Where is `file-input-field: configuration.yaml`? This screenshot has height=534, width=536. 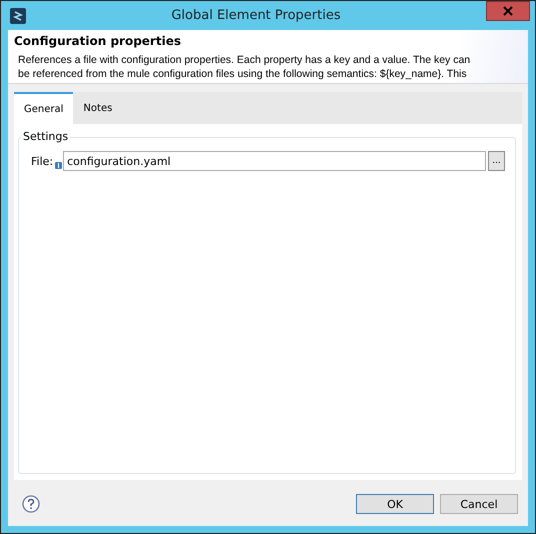
file-input-field: configuration.yaml is located at coordinates (274, 161).